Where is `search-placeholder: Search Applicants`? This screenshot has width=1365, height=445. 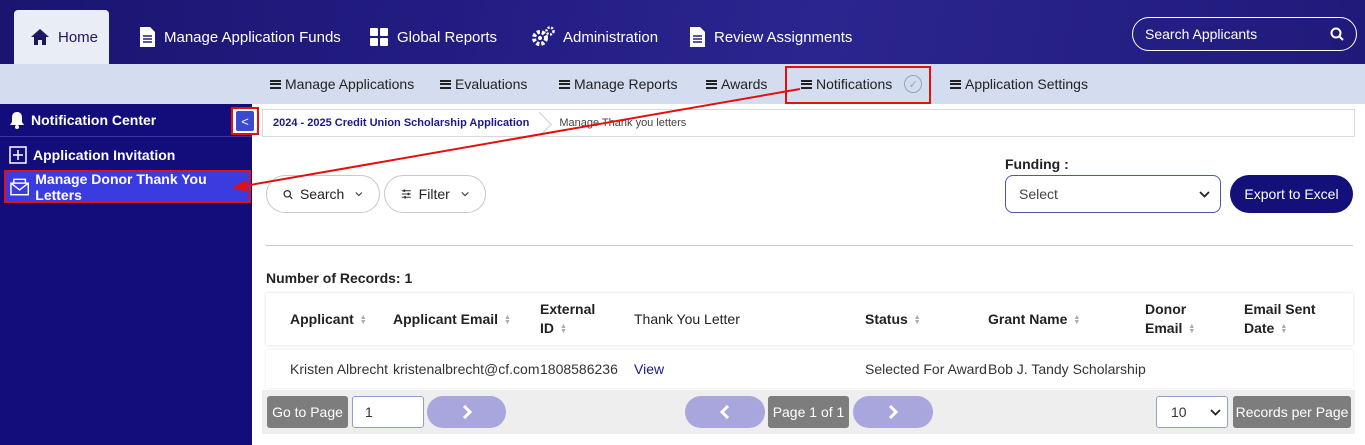 search-placeholder: Search Applicants is located at coordinates (1201, 34).